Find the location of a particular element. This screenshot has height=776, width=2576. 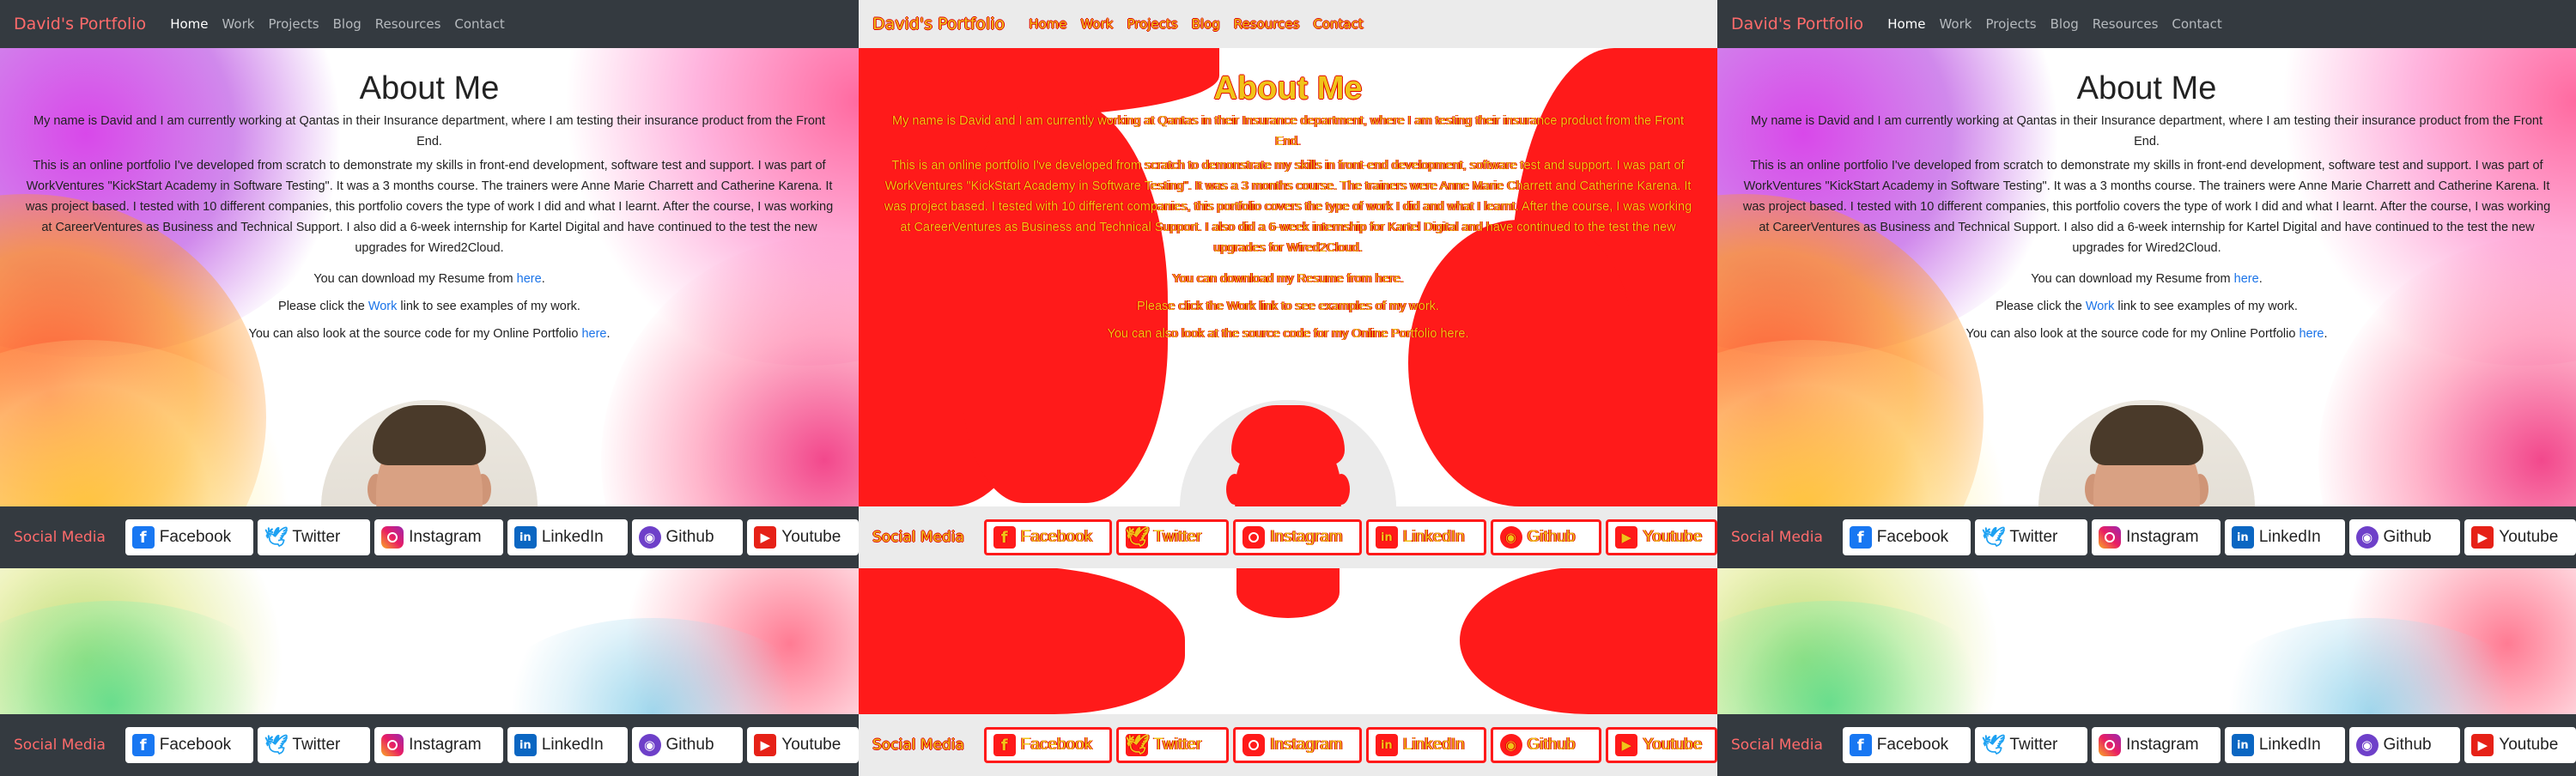

instagram-icon is located at coordinates (1254, 537).